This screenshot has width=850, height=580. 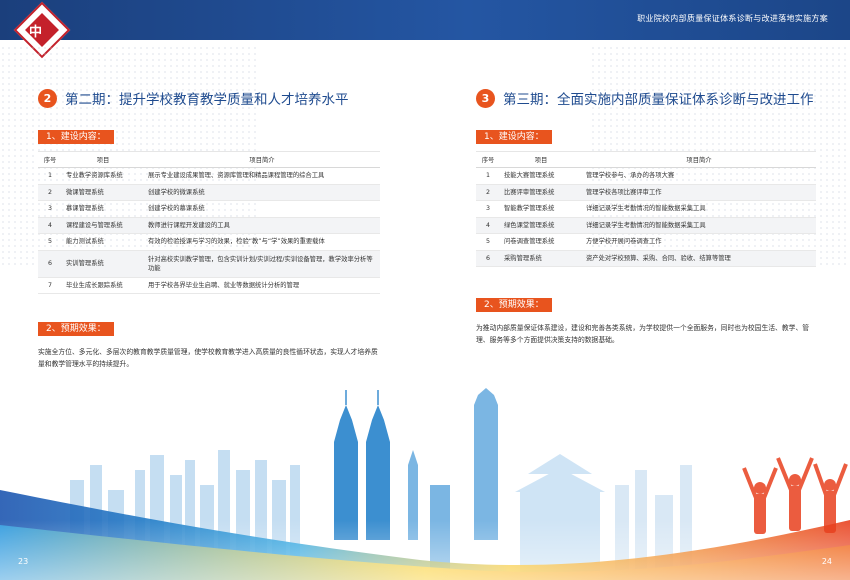 I want to click on table-row: 1 专业教学资源库系统 展示专业建设成果管理、资源库管理和精品课程管理的综合工具, so click(x=209, y=176).